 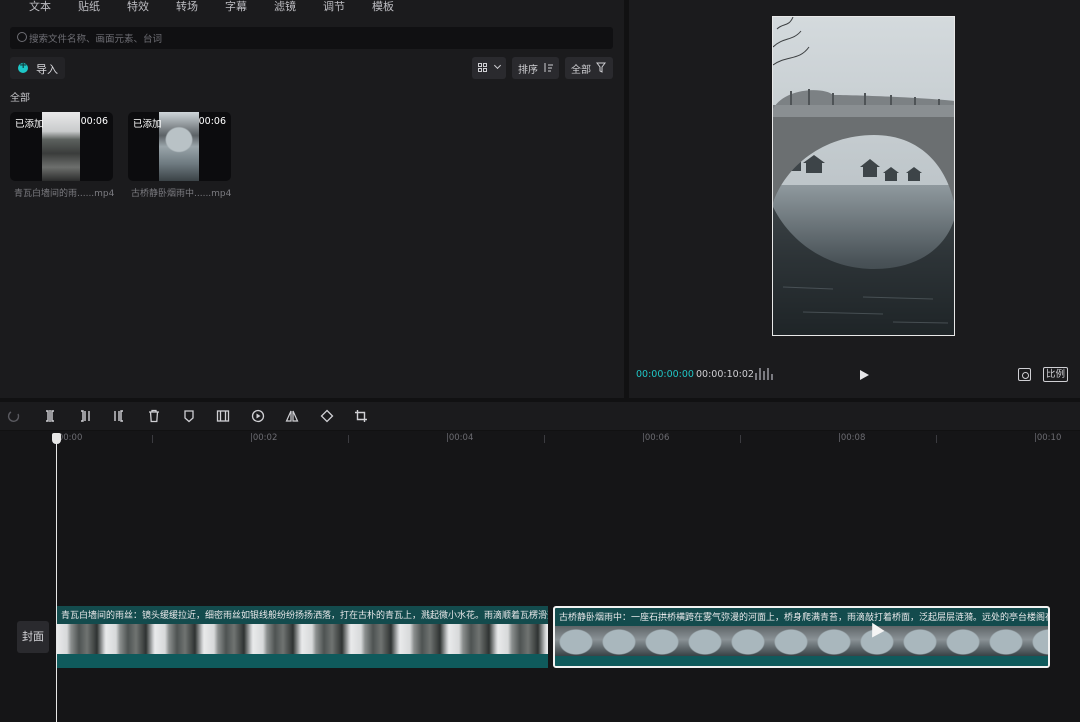 I want to click on waveform-icon, so click(x=764, y=374).